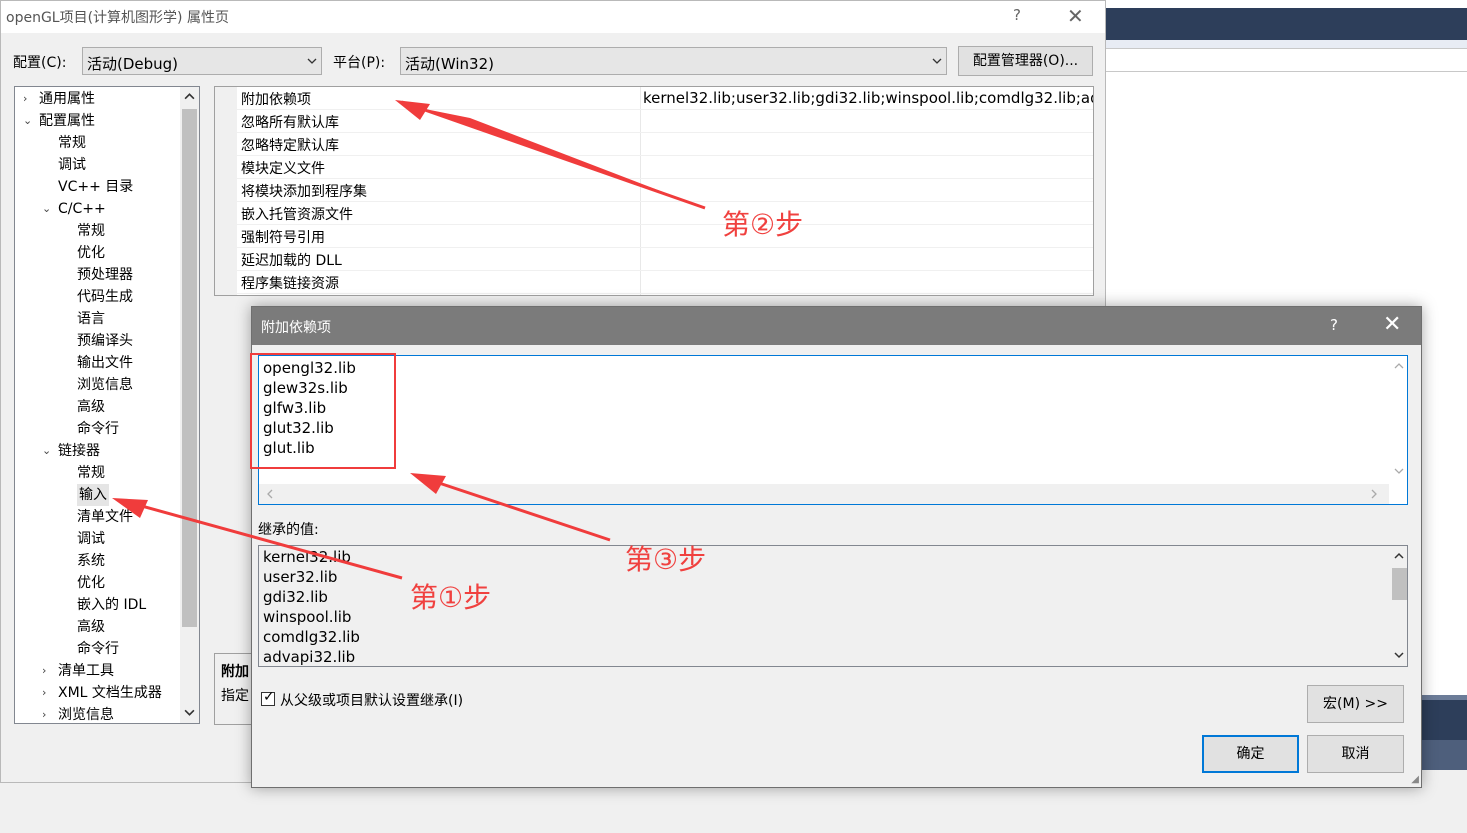 Image resolution: width=1467 pixels, height=833 pixels. I want to click on config-select: 活动(Debug), so click(202, 61).